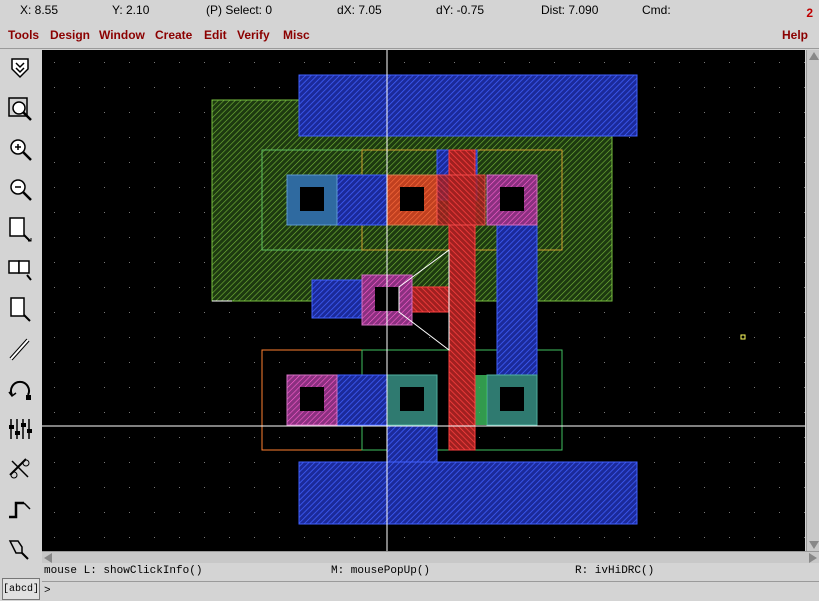 This screenshot has width=819, height=601. What do you see at coordinates (339, 299) in the screenshot?
I see `metal-input-pin` at bounding box center [339, 299].